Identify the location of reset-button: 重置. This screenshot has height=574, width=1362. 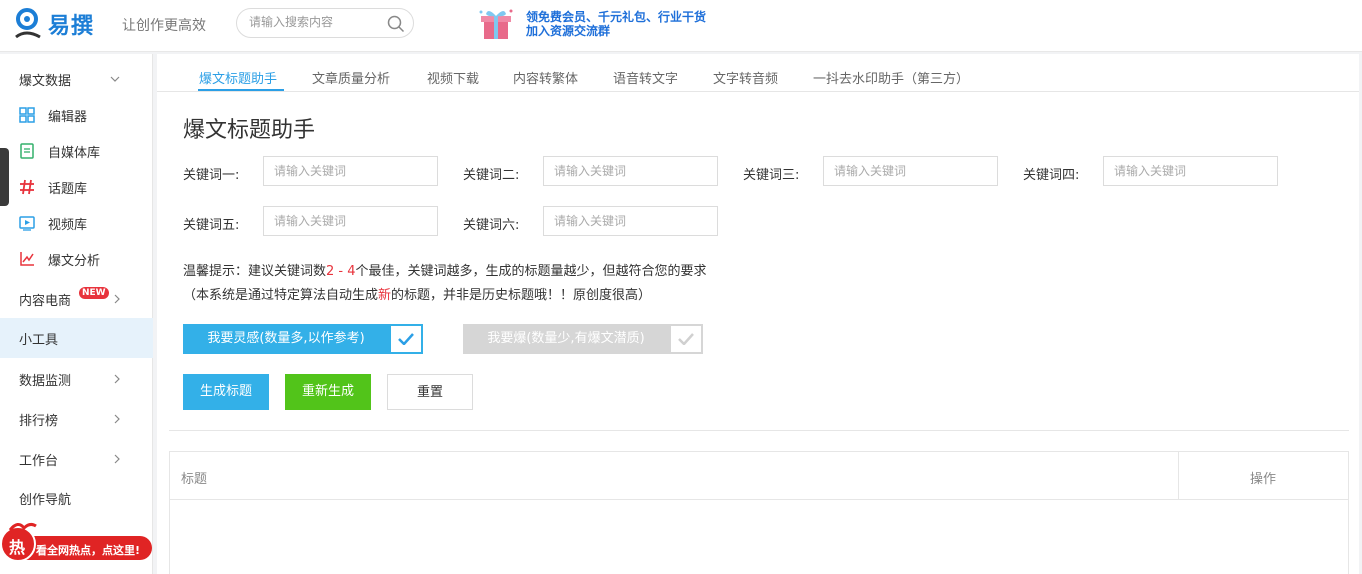
(430, 392).